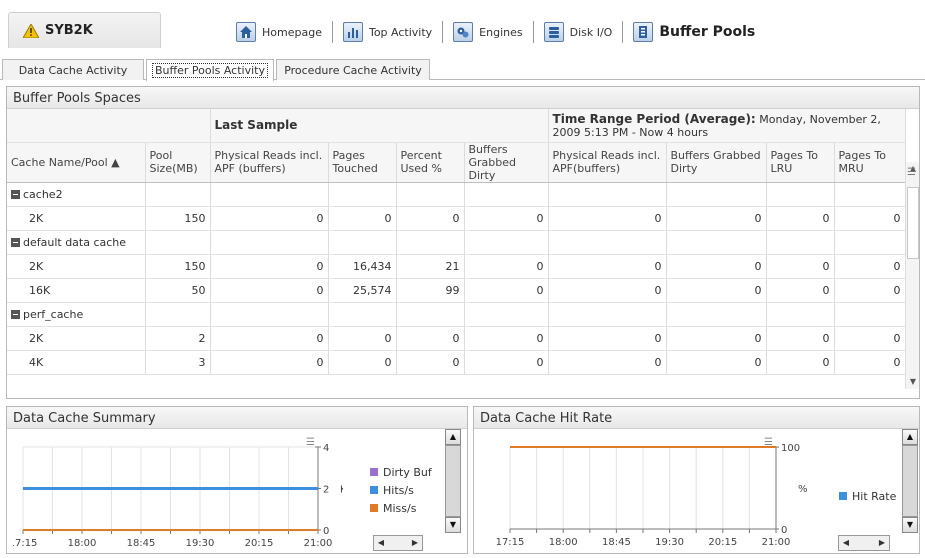 Image resolution: width=925 pixels, height=558 pixels. What do you see at coordinates (456, 242) in the screenshot?
I see `group-row: default data cache` at bounding box center [456, 242].